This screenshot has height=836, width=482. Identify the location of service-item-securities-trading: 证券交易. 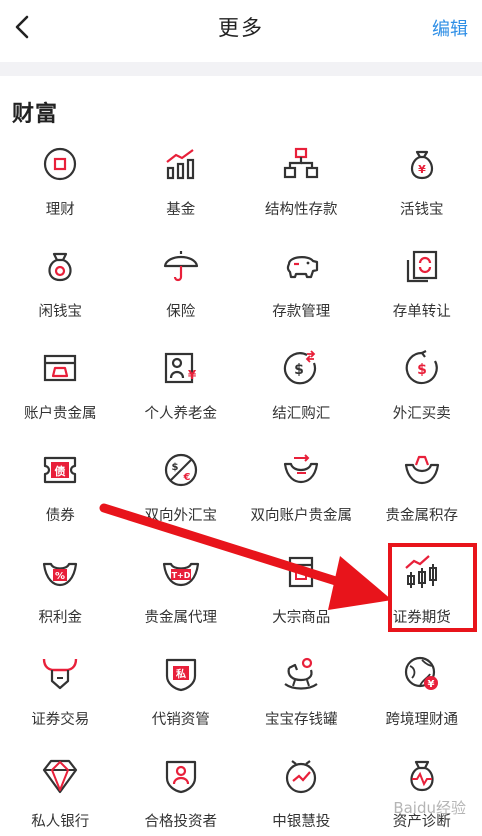
(60, 697).